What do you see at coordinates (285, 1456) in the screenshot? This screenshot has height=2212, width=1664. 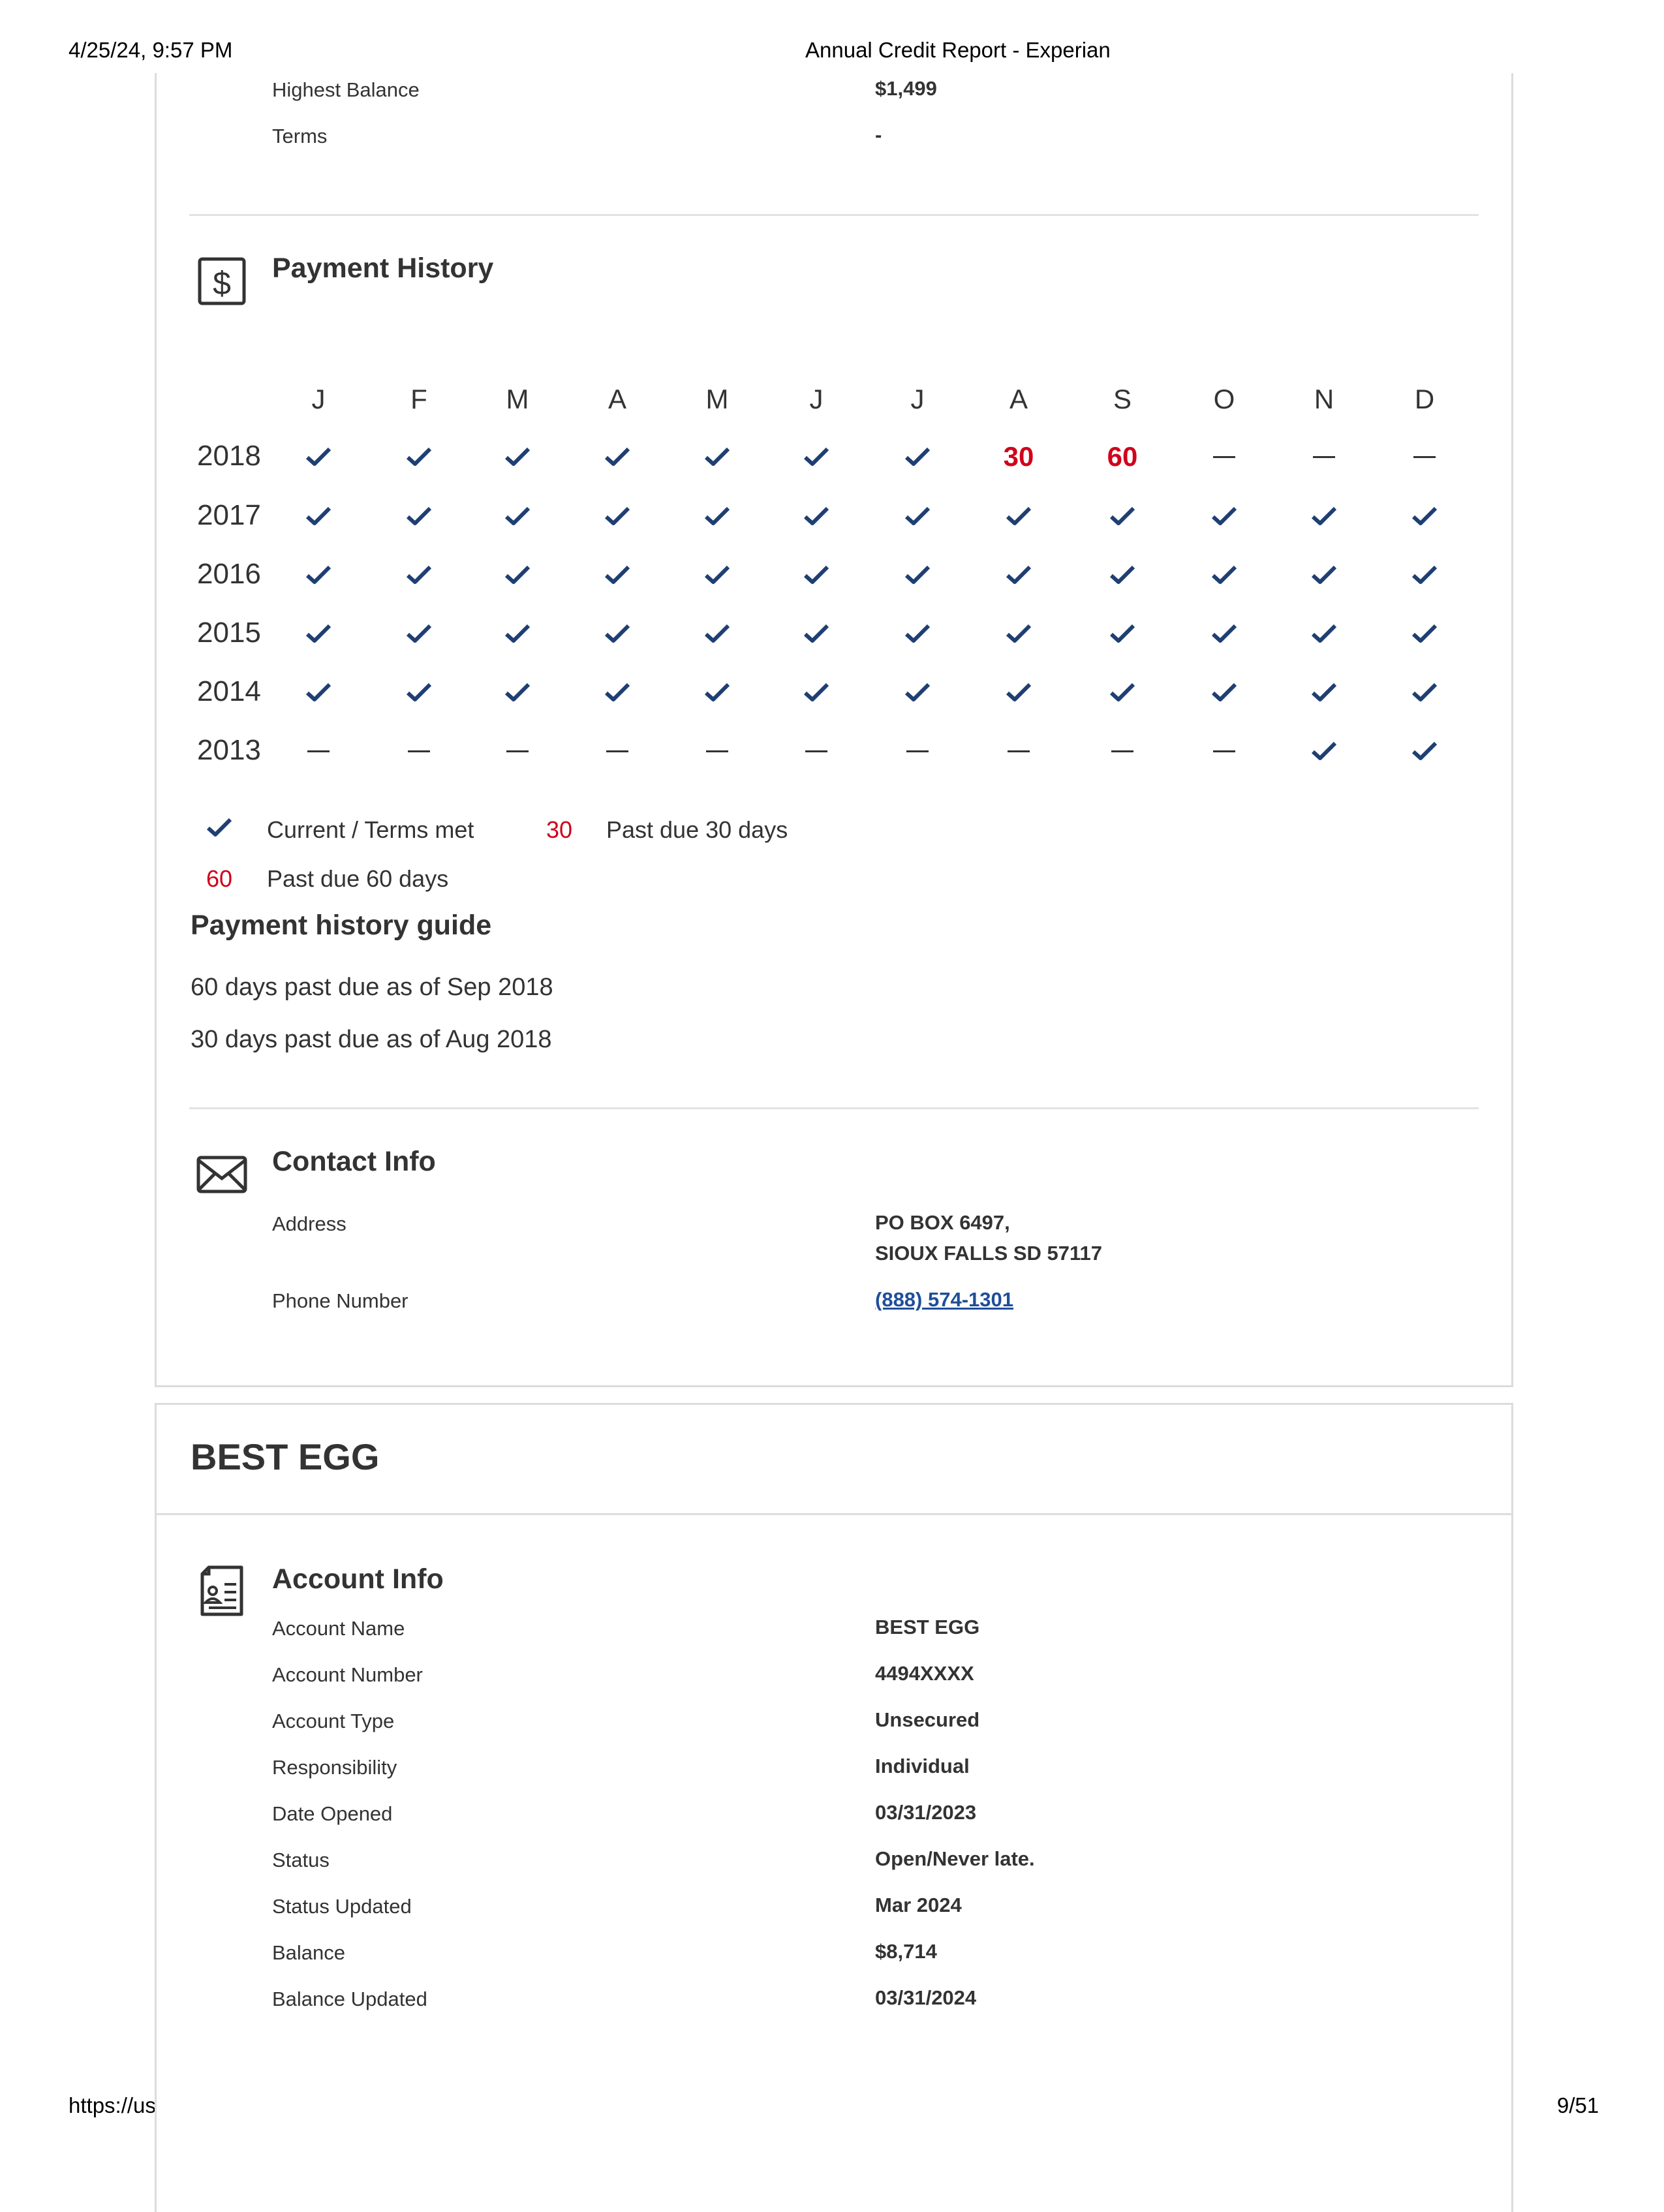 I see `company-name: BEST EGG` at bounding box center [285, 1456].